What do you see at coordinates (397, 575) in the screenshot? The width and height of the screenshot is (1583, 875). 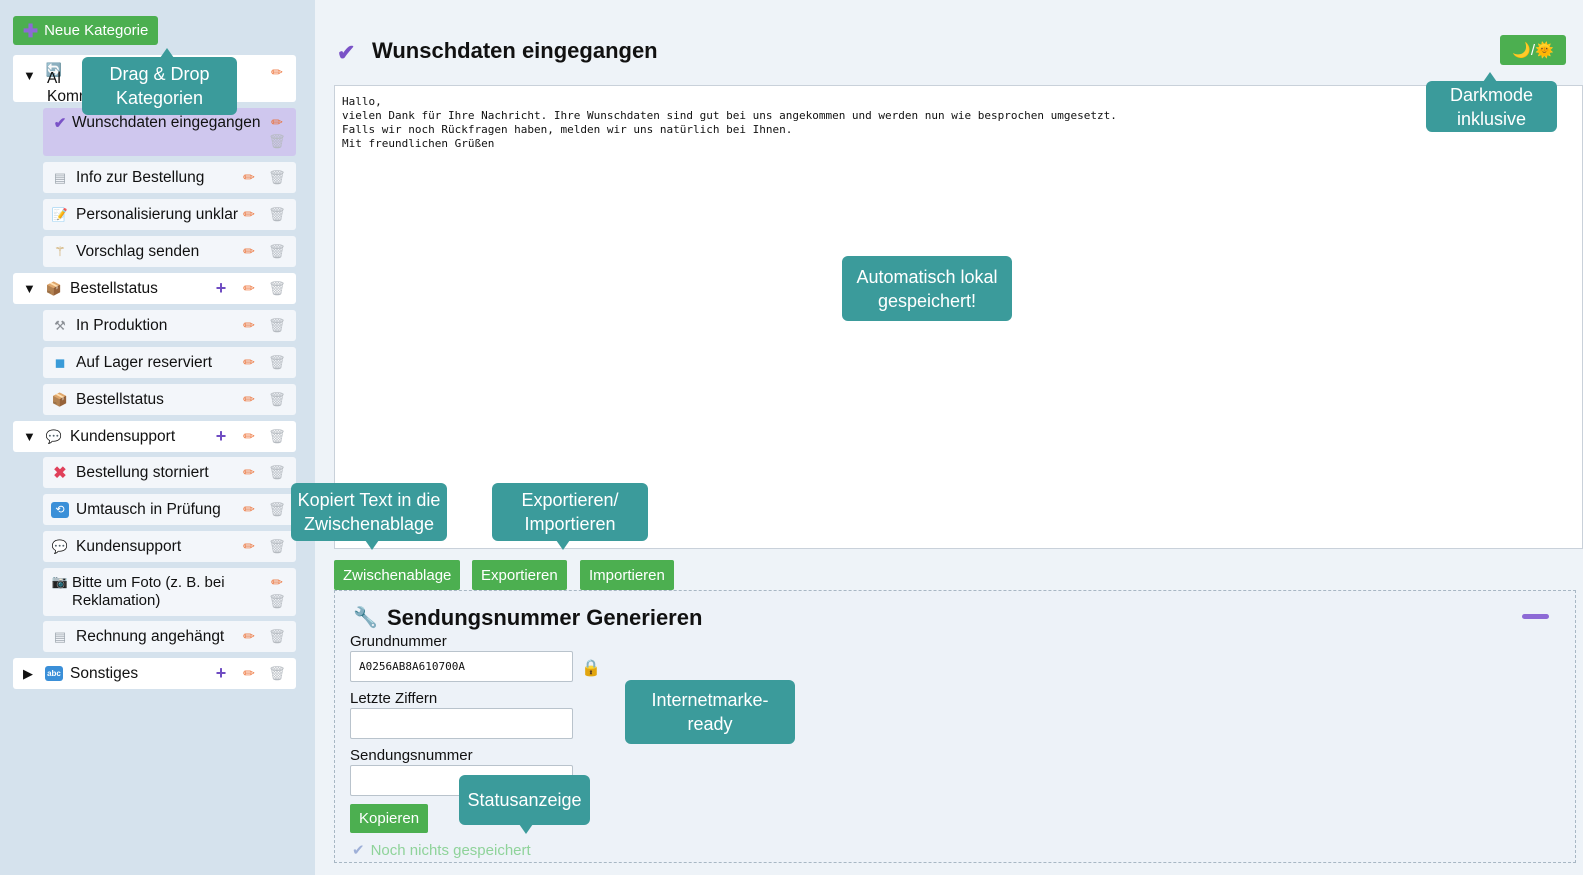 I see `clipboard-button: Zwischenablage` at bounding box center [397, 575].